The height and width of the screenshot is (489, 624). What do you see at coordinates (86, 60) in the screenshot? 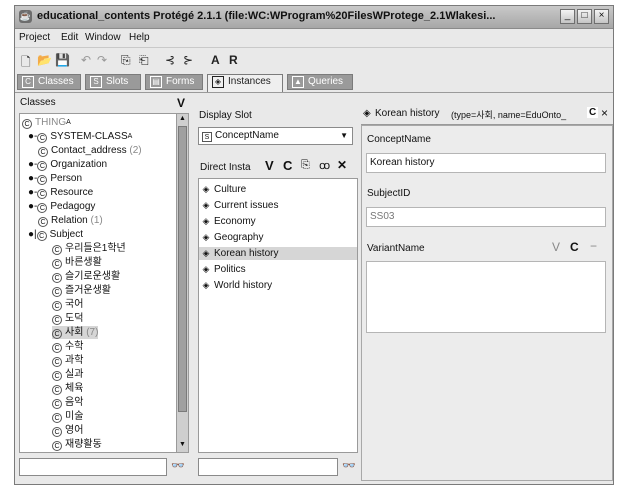
I see `undo-icon: ↶` at bounding box center [86, 60].